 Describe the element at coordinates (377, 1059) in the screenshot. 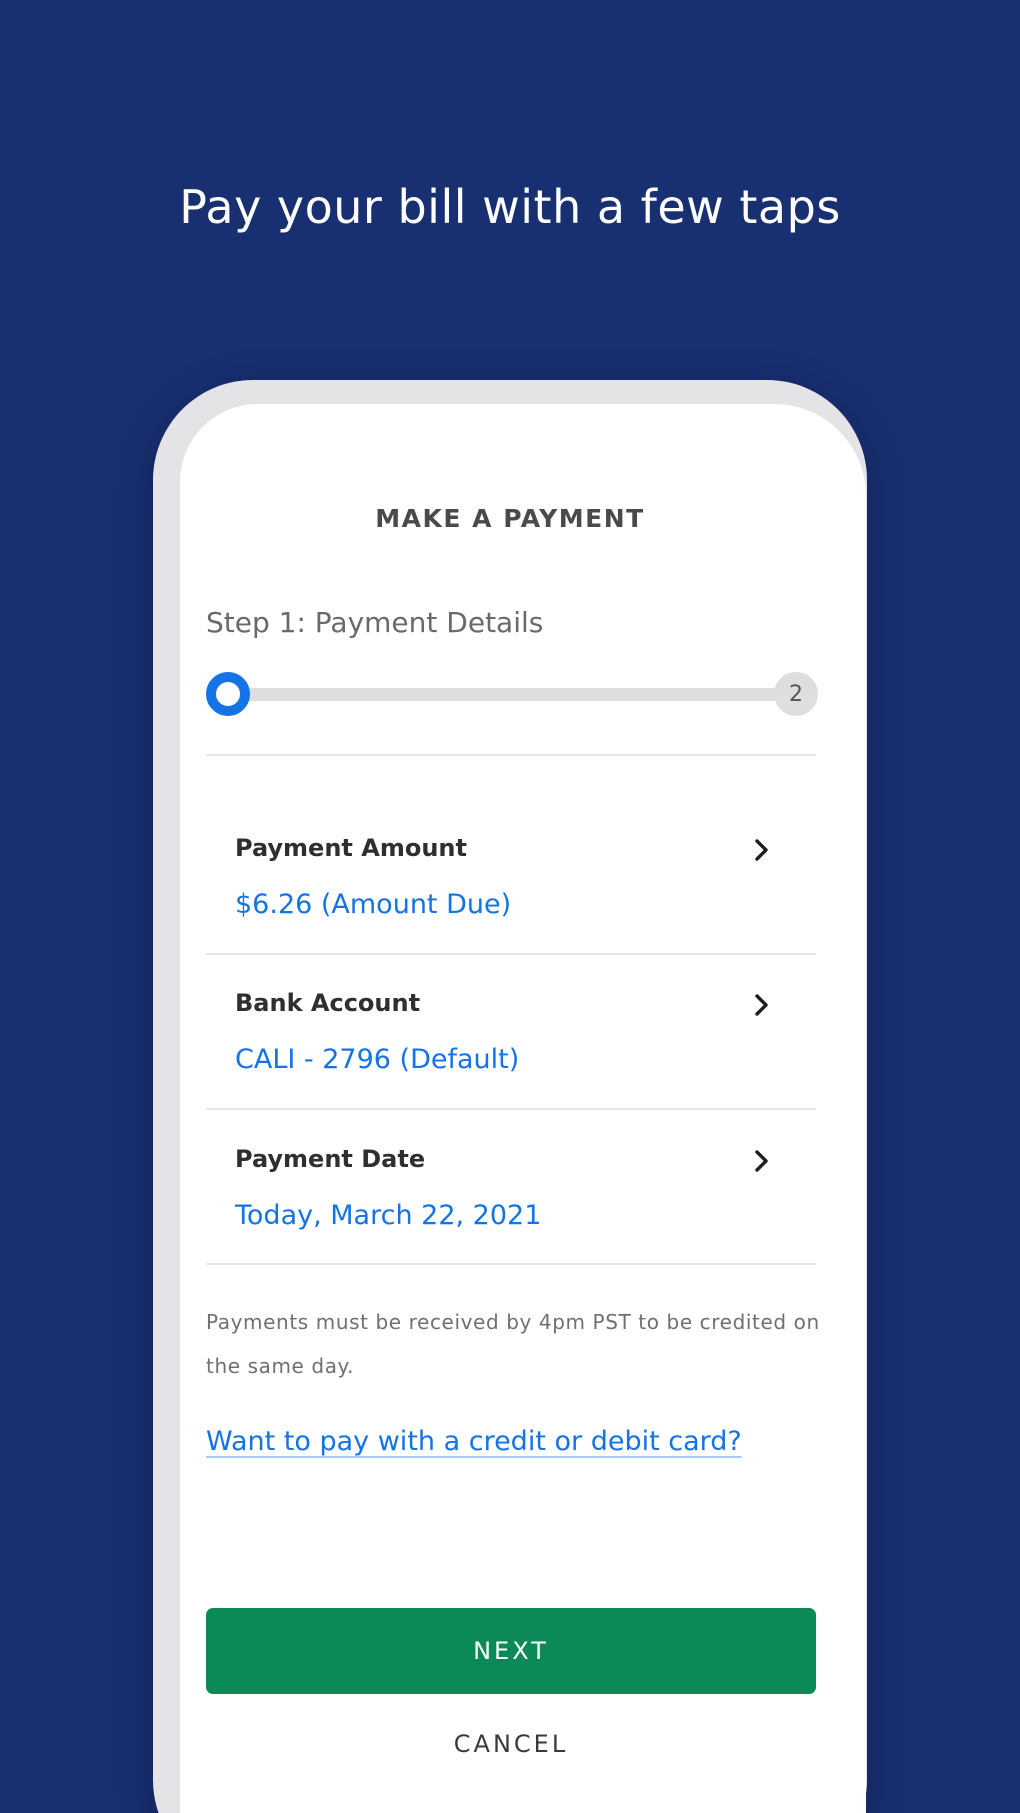

I see `bank-account-value: CALI - 2796 (Default)` at that location.